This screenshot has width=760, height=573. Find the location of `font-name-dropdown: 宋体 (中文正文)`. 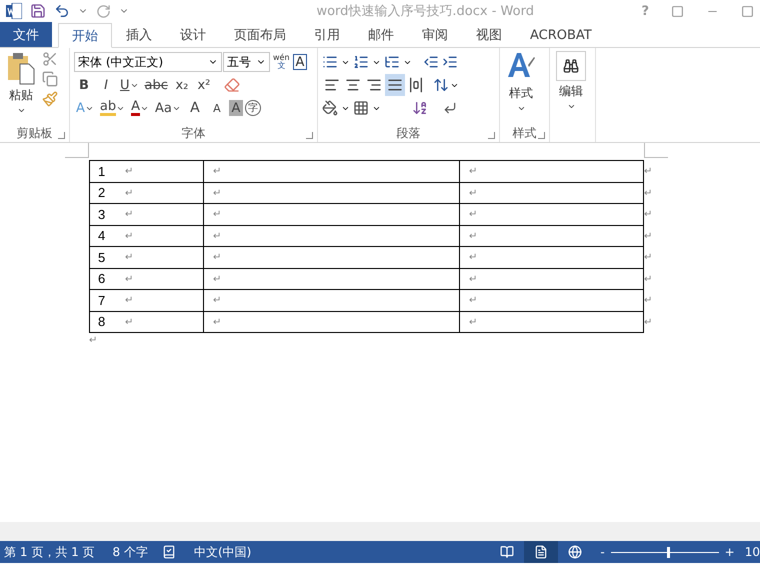

font-name-dropdown: 宋体 (中文正文) is located at coordinates (148, 62).